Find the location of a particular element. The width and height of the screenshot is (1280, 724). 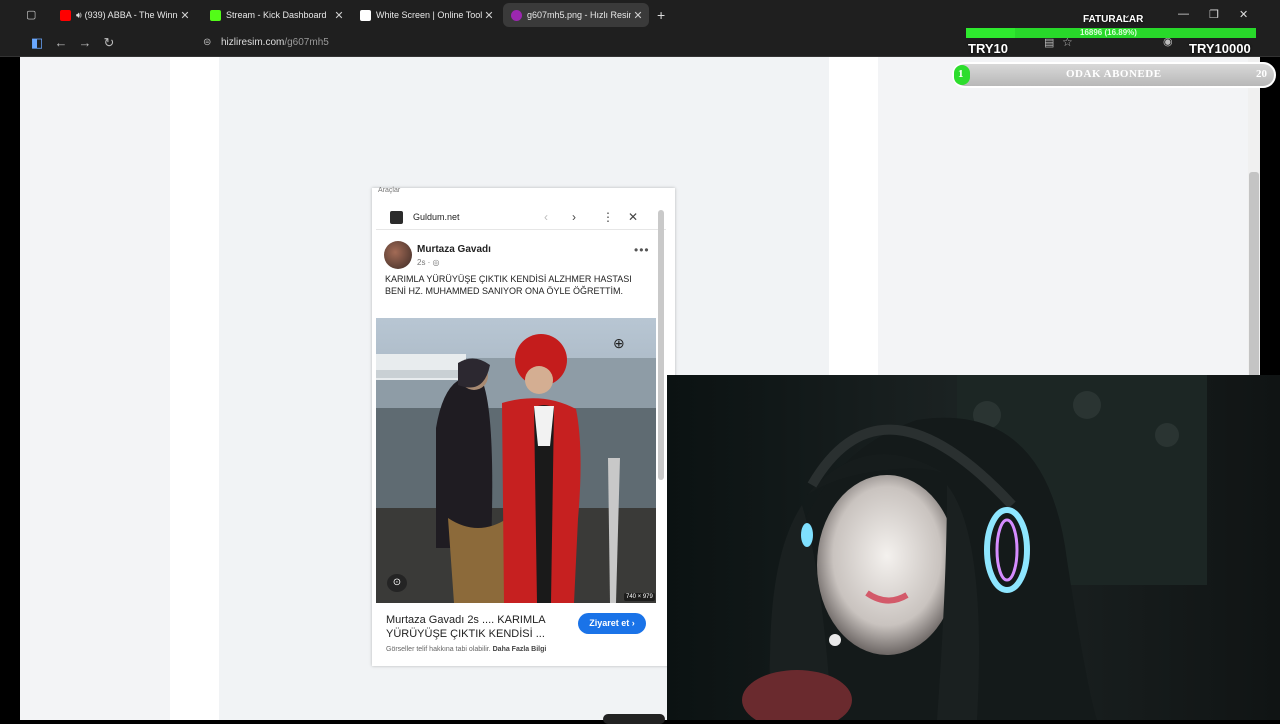

goal-title: FATURALAR is located at coordinates (1113, 19).